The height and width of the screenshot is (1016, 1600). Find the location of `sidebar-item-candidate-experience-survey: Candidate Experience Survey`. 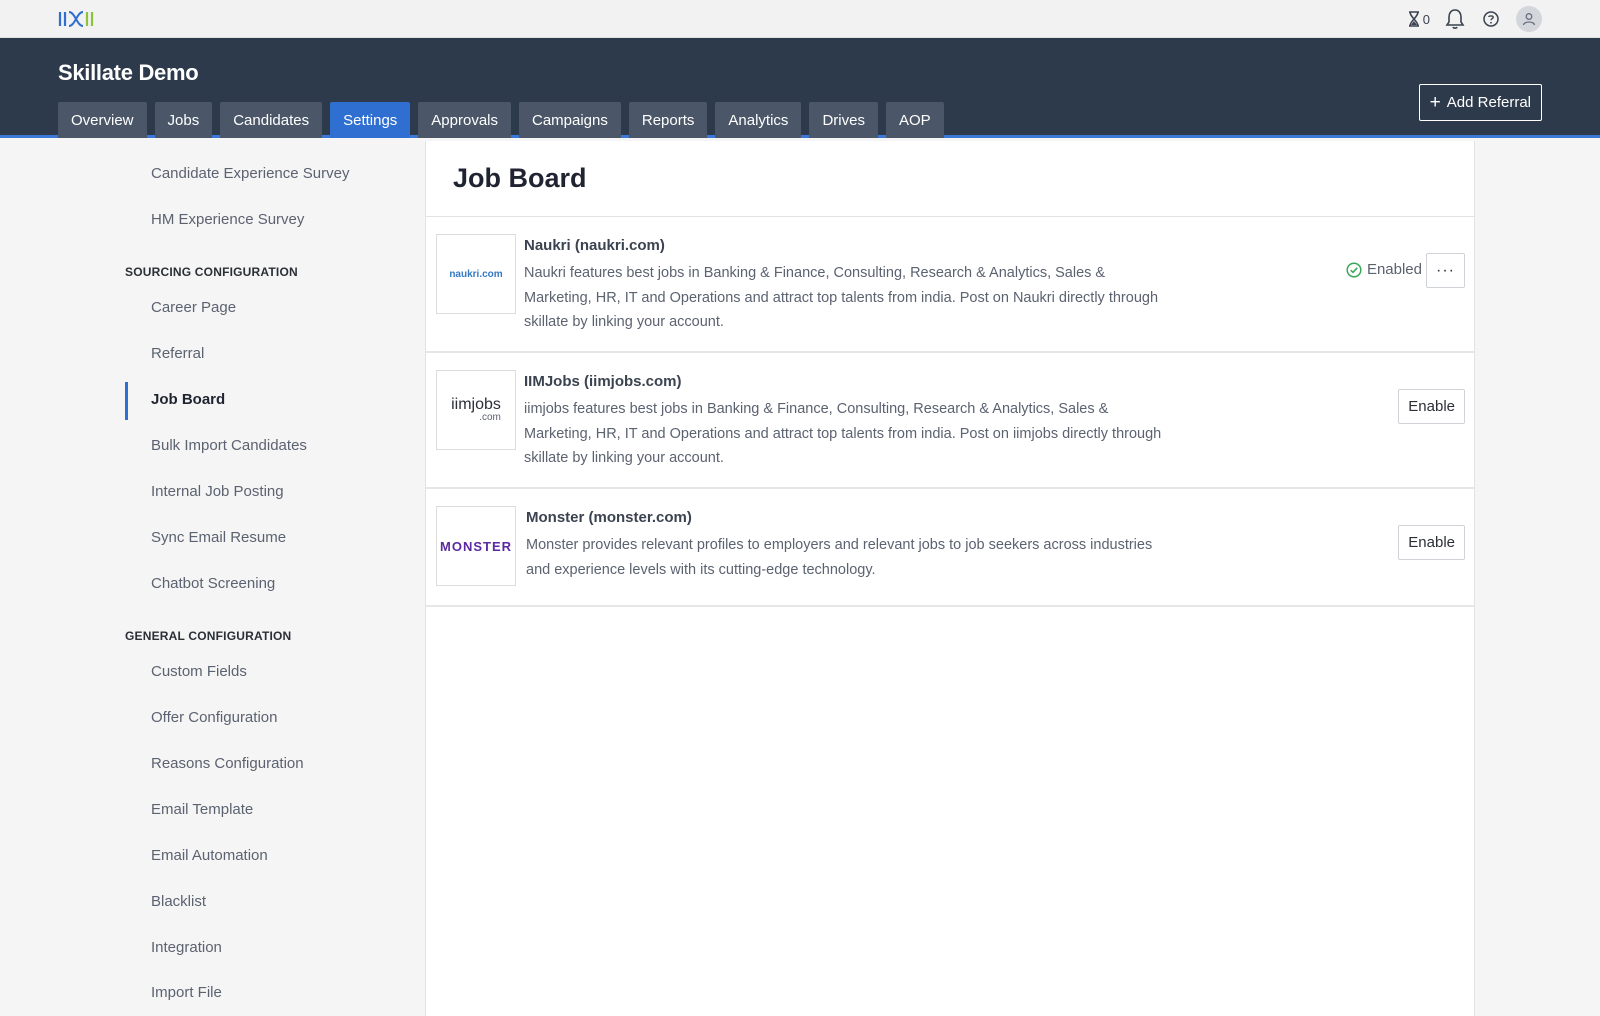

sidebar-item-candidate-experience-survey: Candidate Experience Survey is located at coordinates (250, 173).